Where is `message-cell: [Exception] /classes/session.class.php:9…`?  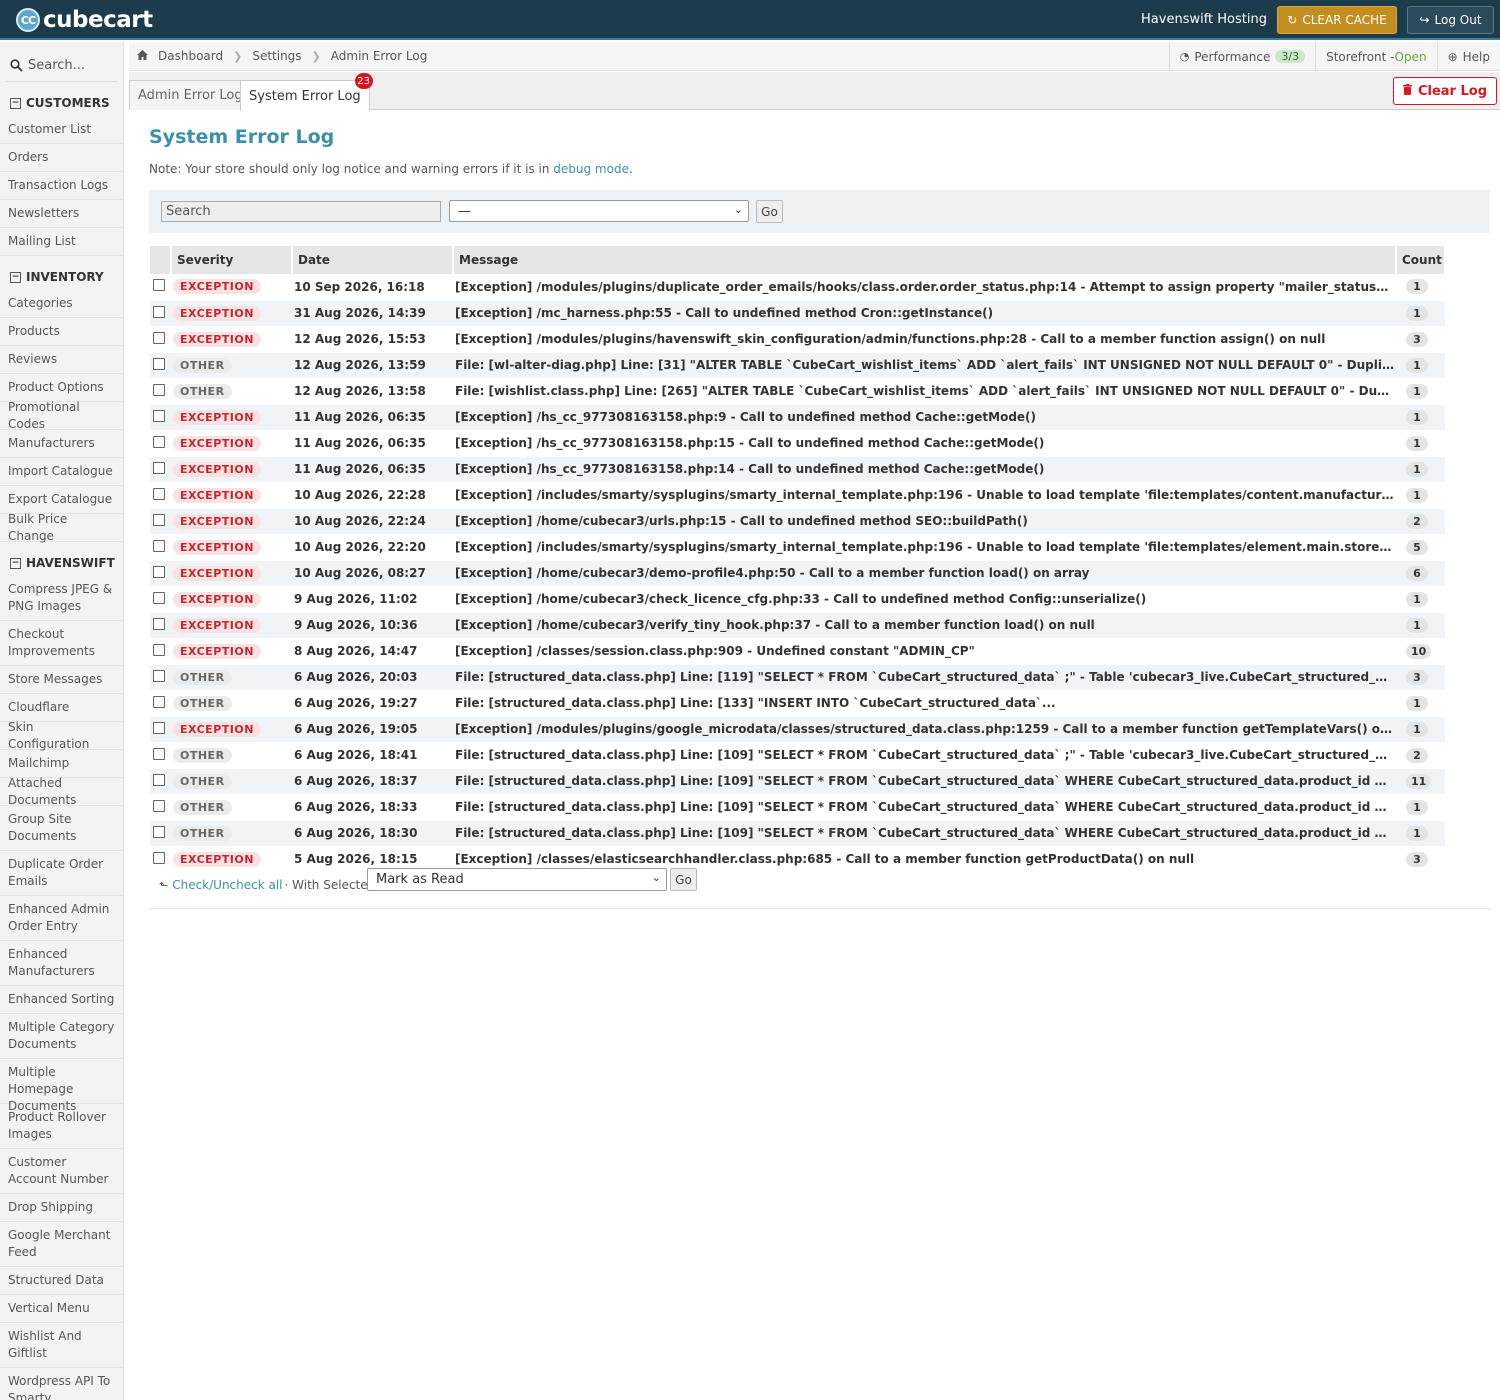 message-cell: [Exception] /classes/session.class.php:9… is located at coordinates (924, 651).